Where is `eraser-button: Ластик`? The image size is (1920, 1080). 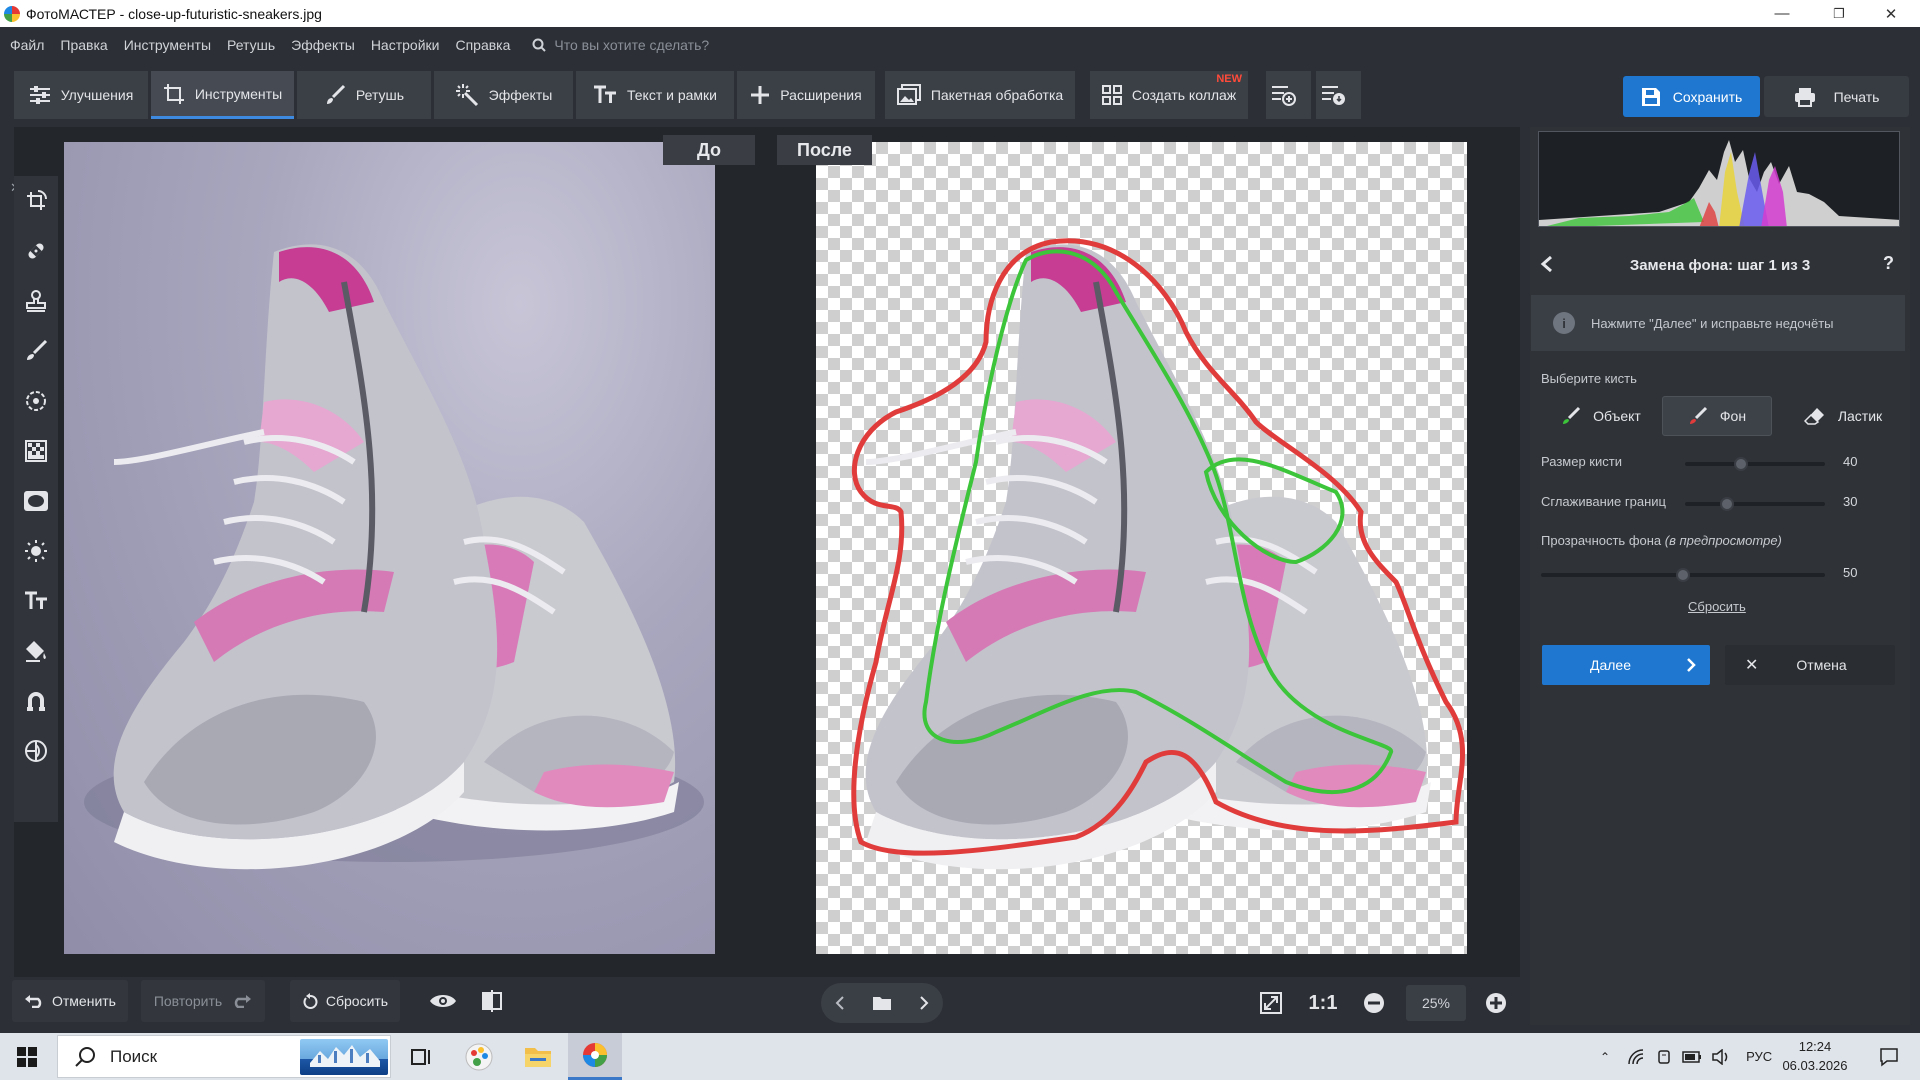 eraser-button: Ластик is located at coordinates (1843, 416).